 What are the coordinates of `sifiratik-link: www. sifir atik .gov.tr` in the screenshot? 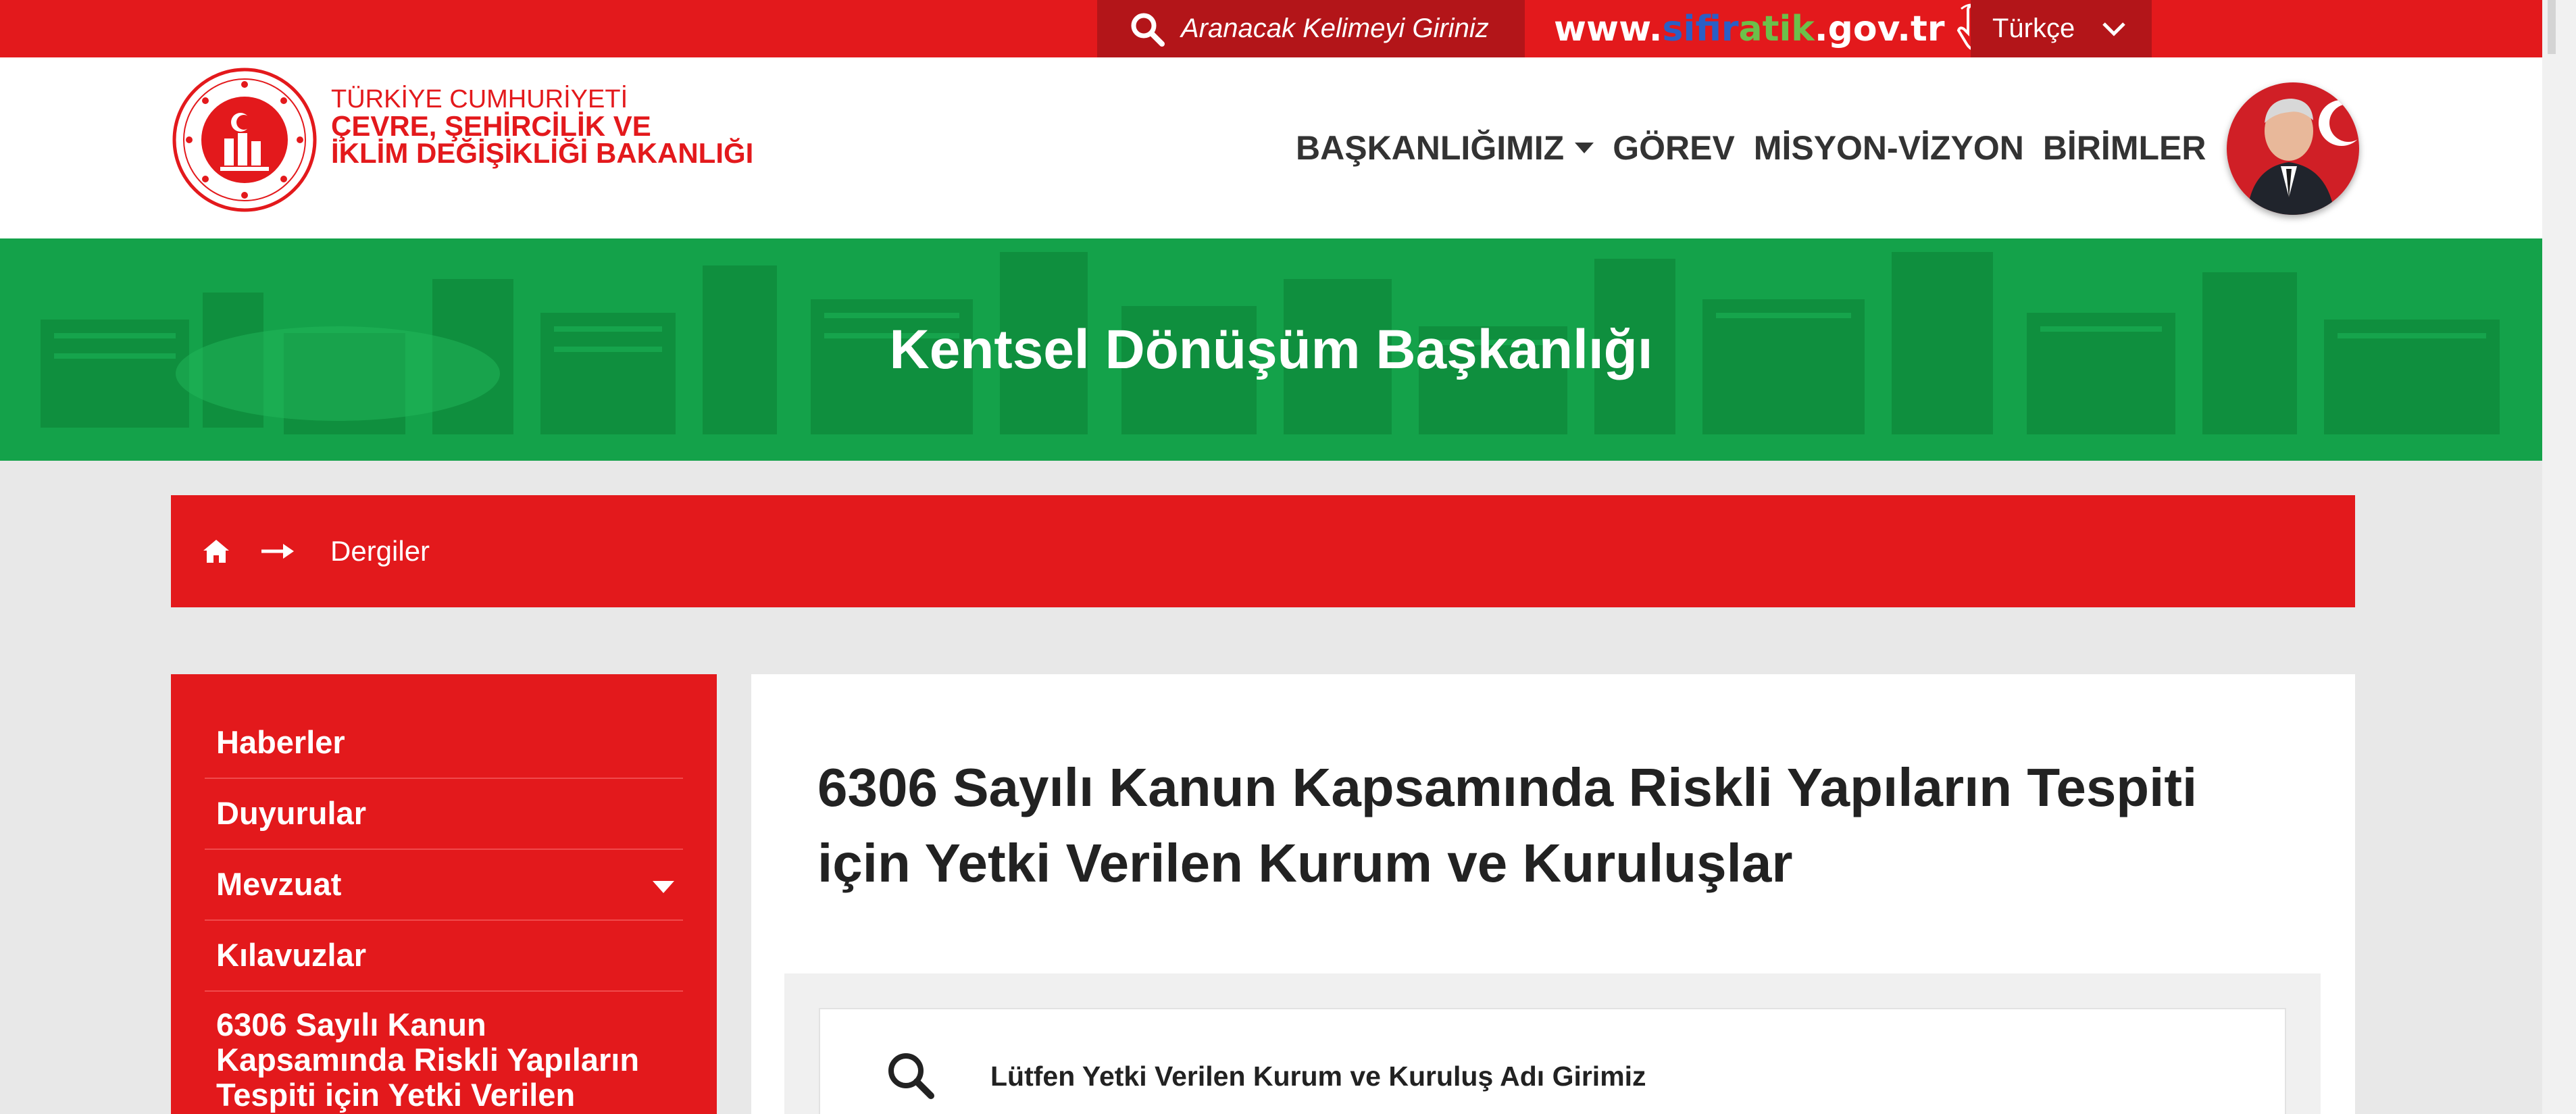 It's located at (1778, 28).